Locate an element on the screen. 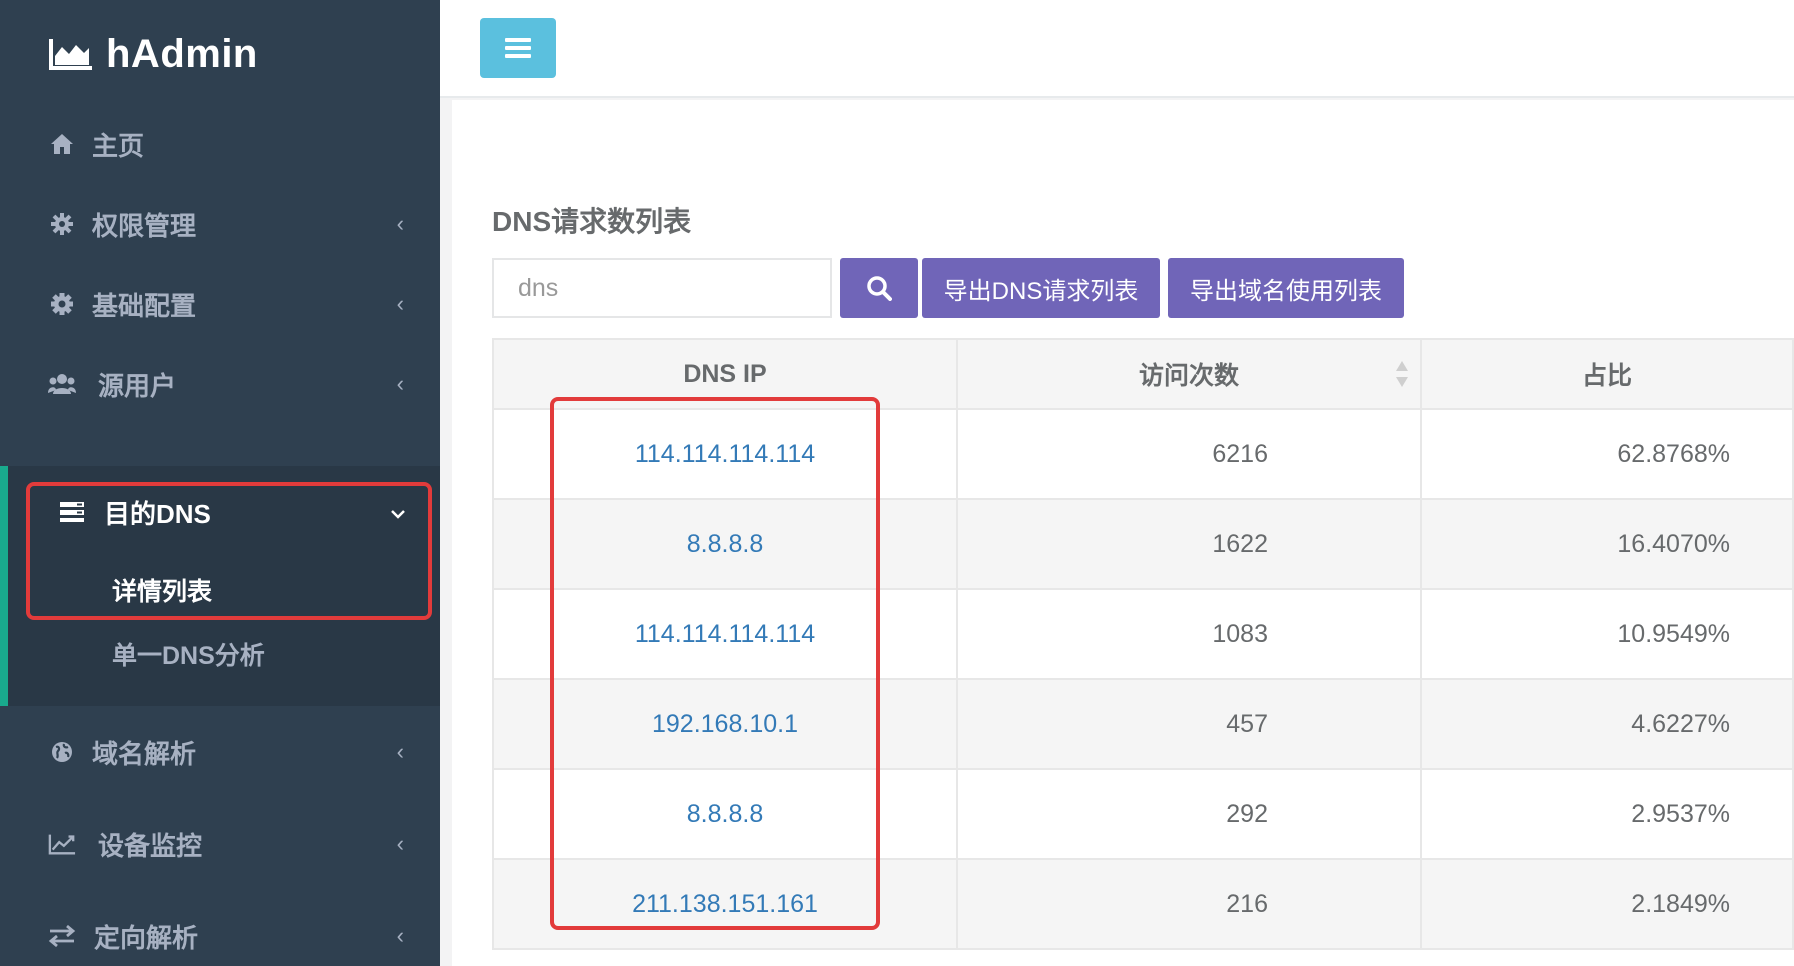  sidebar-item-label: 权限管理 is located at coordinates (144, 225).